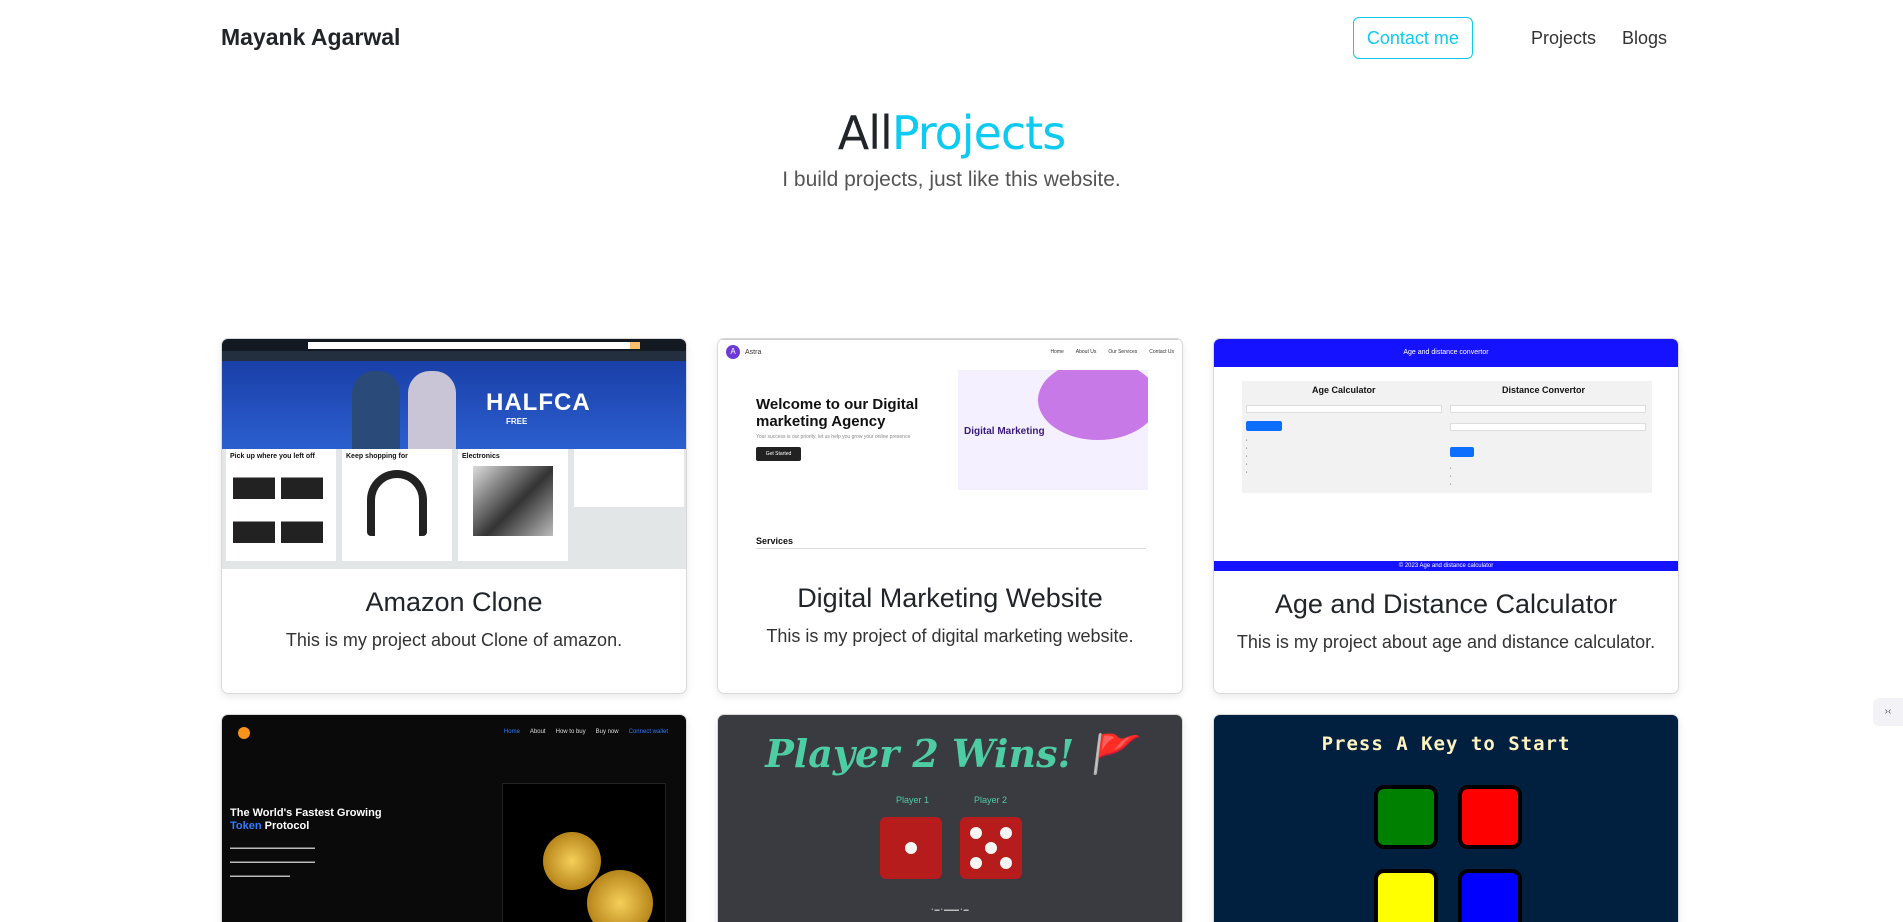  What do you see at coordinates (1490, 895) in the screenshot?
I see `blue-pad` at bounding box center [1490, 895].